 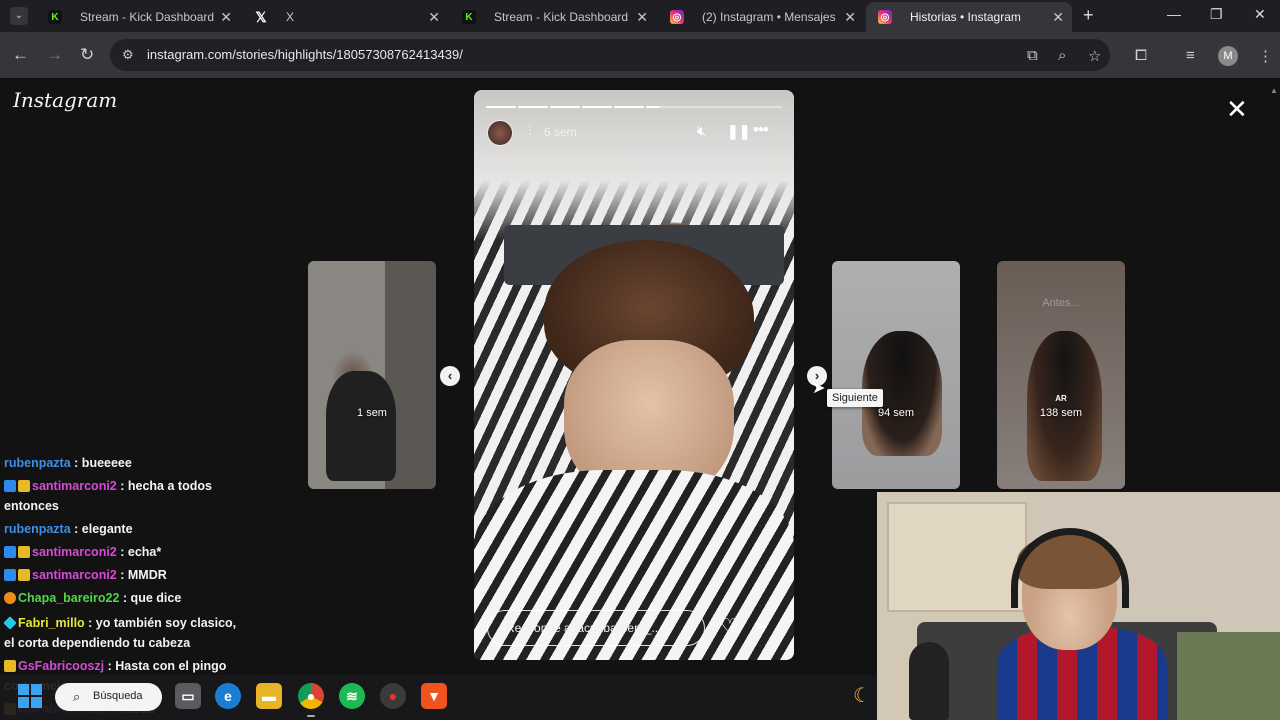 What do you see at coordinates (311, 696) in the screenshot?
I see `chrome-icon: ●` at bounding box center [311, 696].